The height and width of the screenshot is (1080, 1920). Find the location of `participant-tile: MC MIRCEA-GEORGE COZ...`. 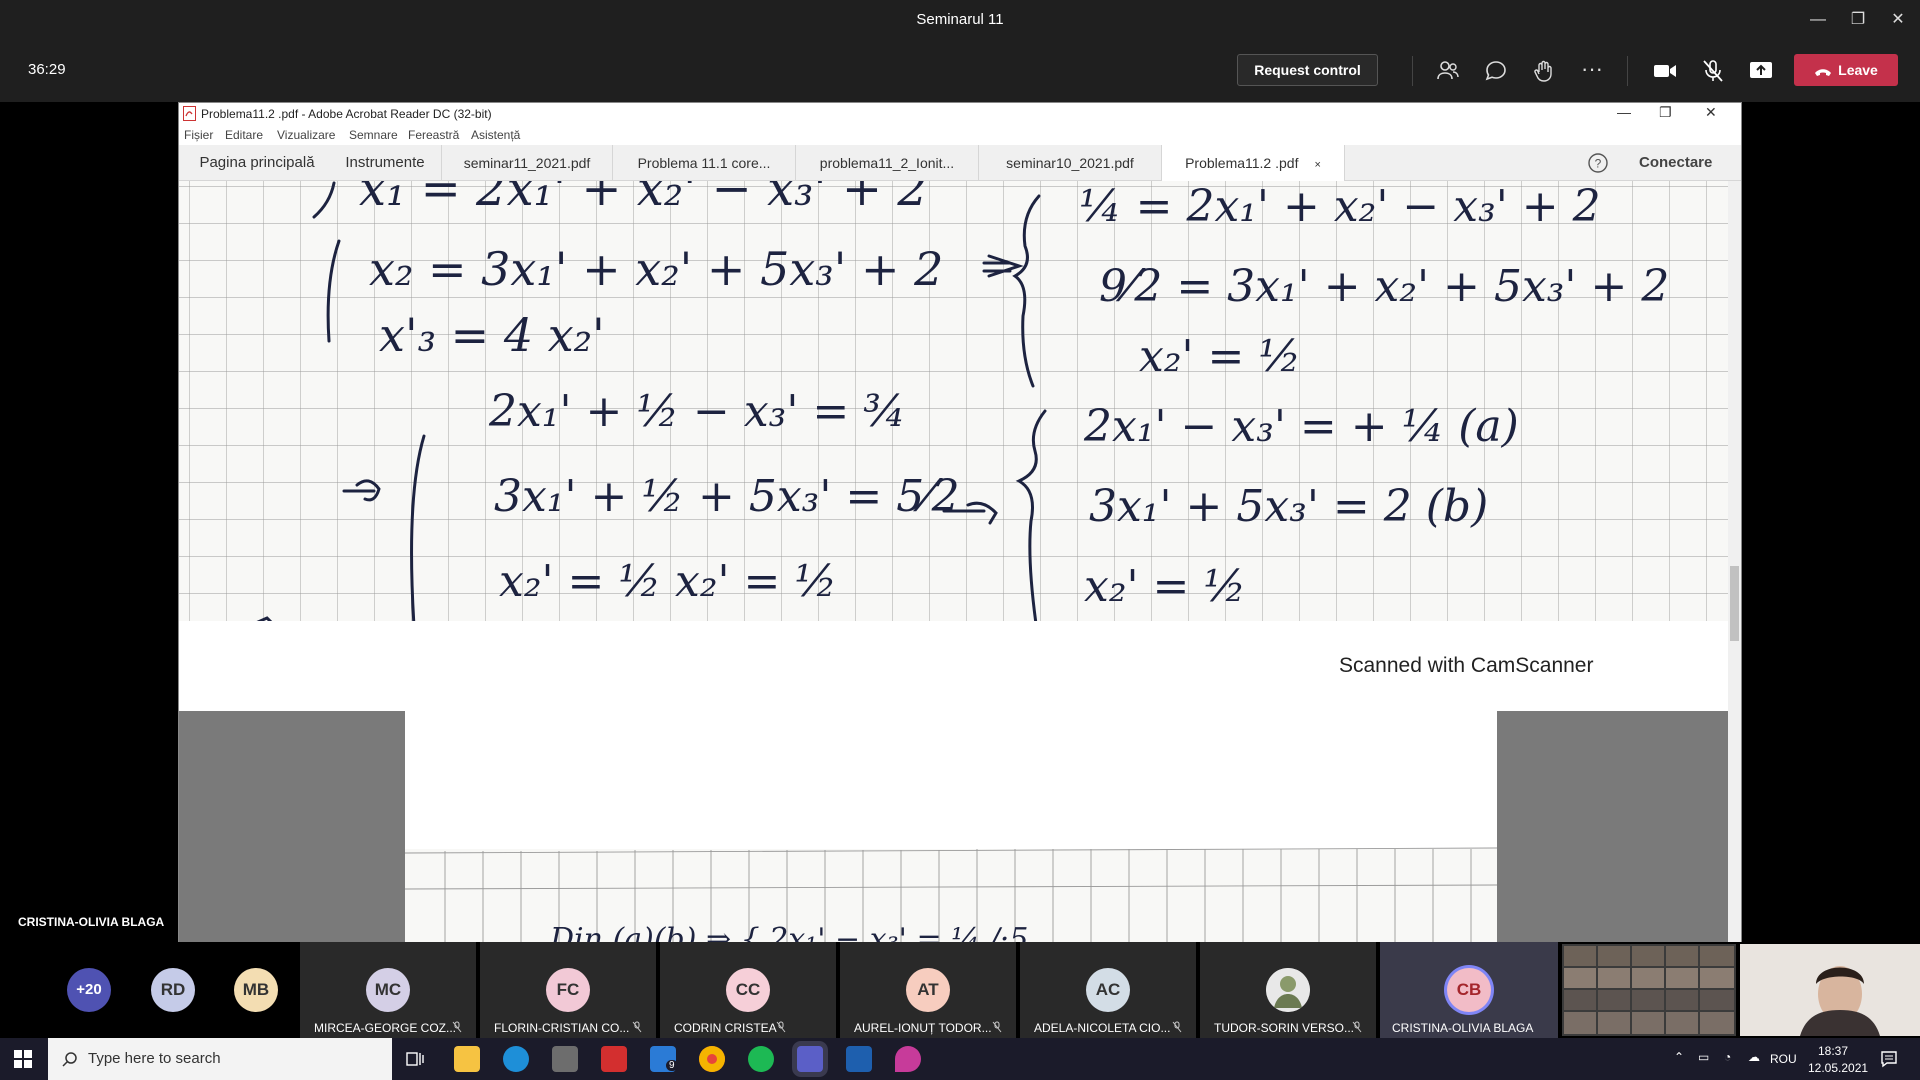

participant-tile: MC MIRCEA-GEORGE COZ... is located at coordinates (388, 990).